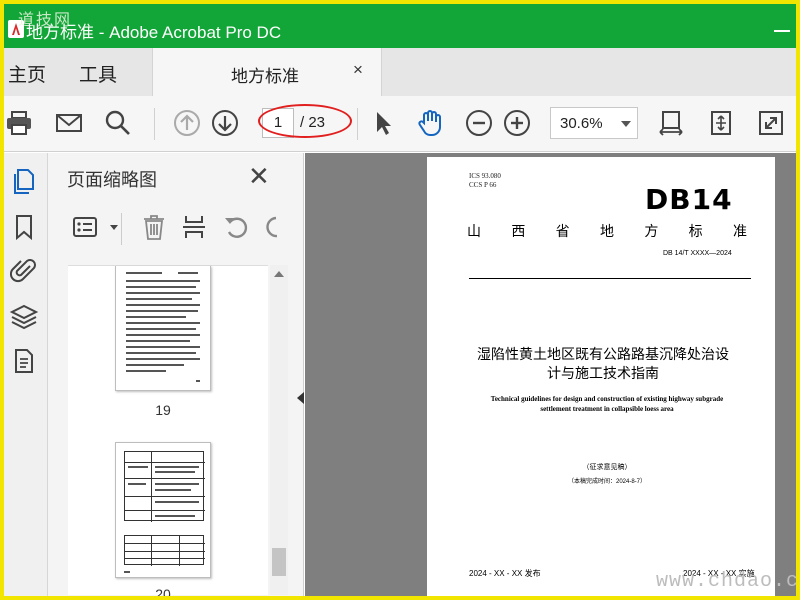 This screenshot has height=600, width=800. What do you see at coordinates (24, 318) in the screenshot?
I see `layers-icon` at bounding box center [24, 318].